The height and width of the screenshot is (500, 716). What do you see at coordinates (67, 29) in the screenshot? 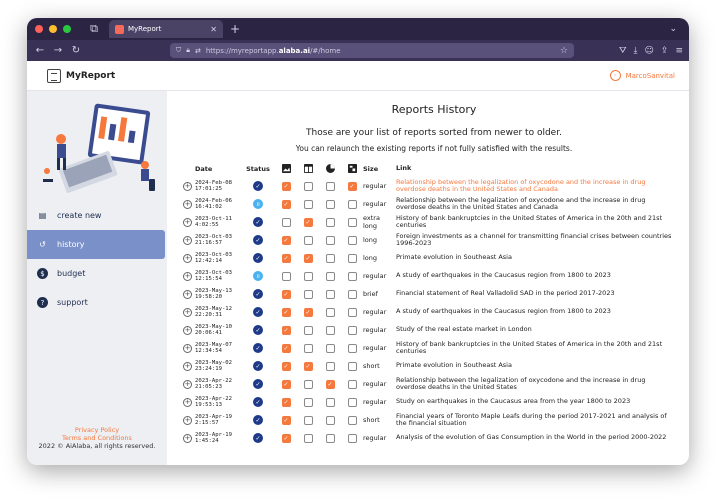
I see `maximize-window-button` at bounding box center [67, 29].